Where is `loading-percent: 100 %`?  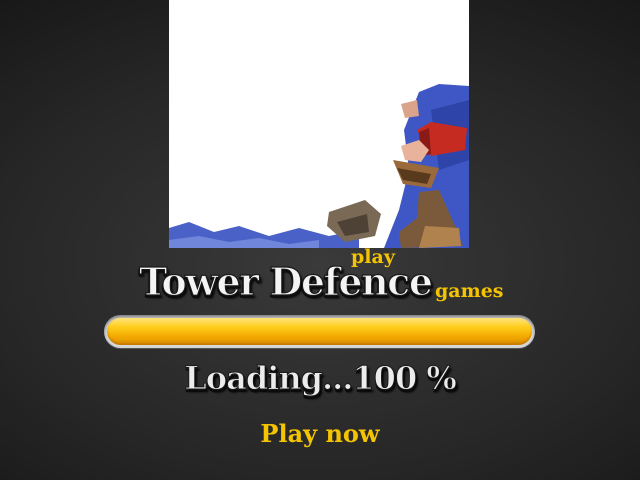 loading-percent: 100 % is located at coordinates (404, 378).